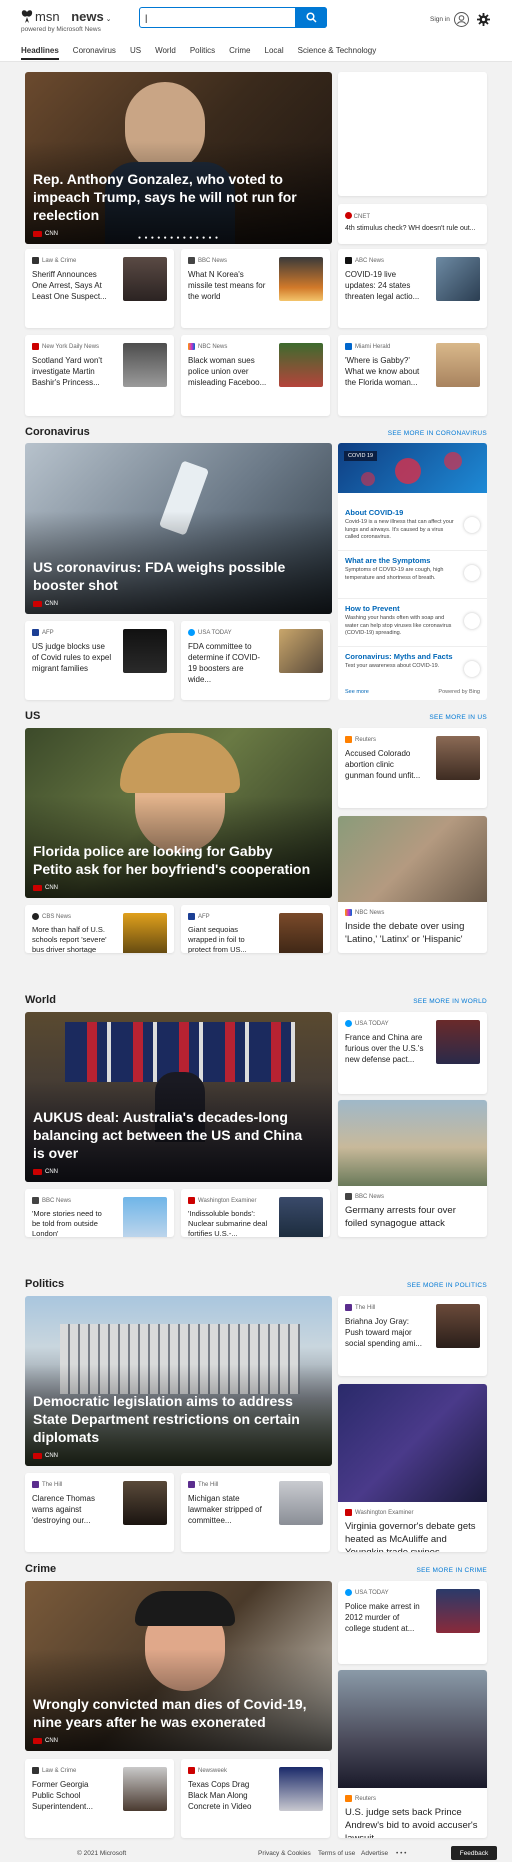 Image resolution: width=512 pixels, height=1862 pixels. Describe the element at coordinates (450, 1001) in the screenshot. I see `see-more-world: SEE MORE IN WORLD` at that location.